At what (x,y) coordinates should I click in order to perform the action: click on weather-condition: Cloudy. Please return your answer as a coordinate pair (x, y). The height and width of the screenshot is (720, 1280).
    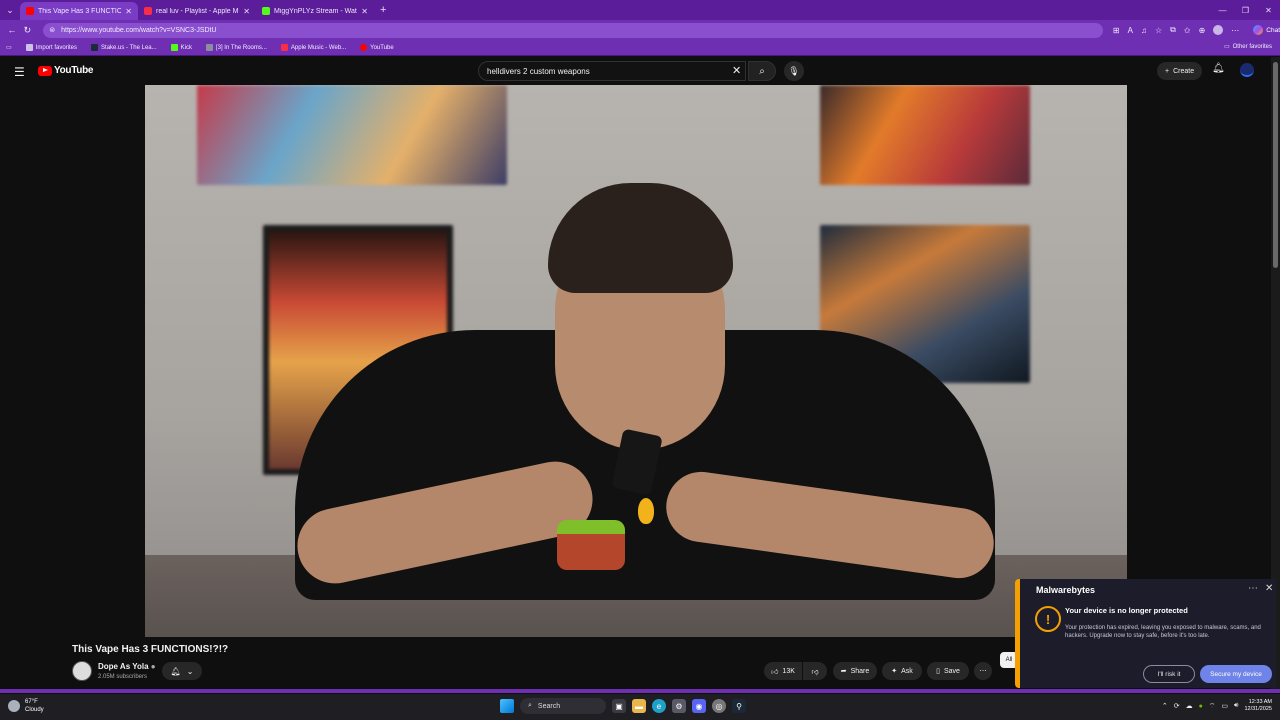
    Looking at the image, I should click on (34, 710).